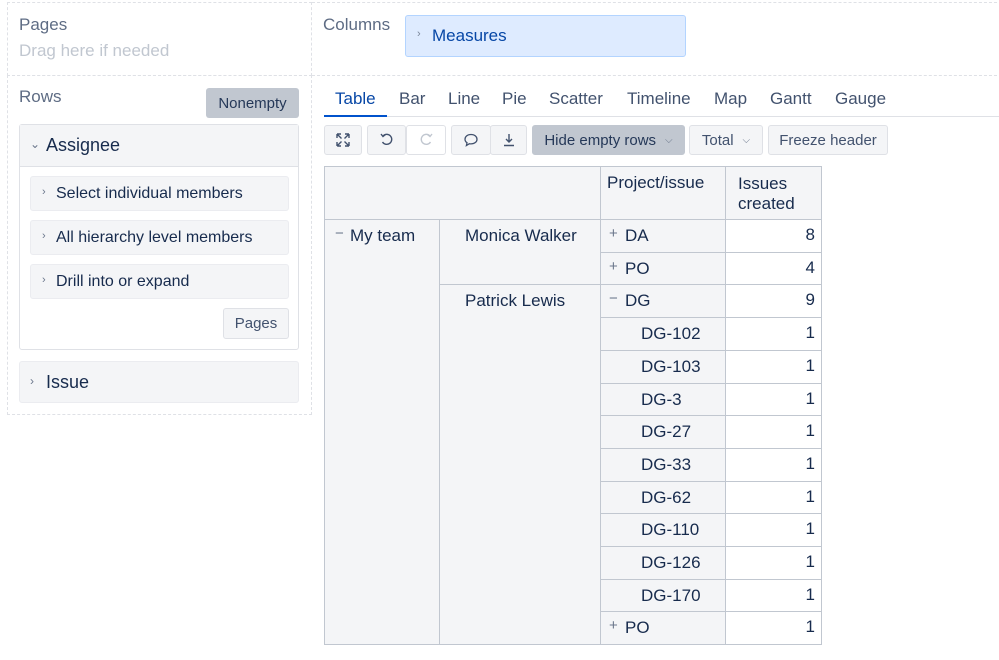  Describe the element at coordinates (661, 399) in the screenshot. I see `row-label: DG-3` at that location.